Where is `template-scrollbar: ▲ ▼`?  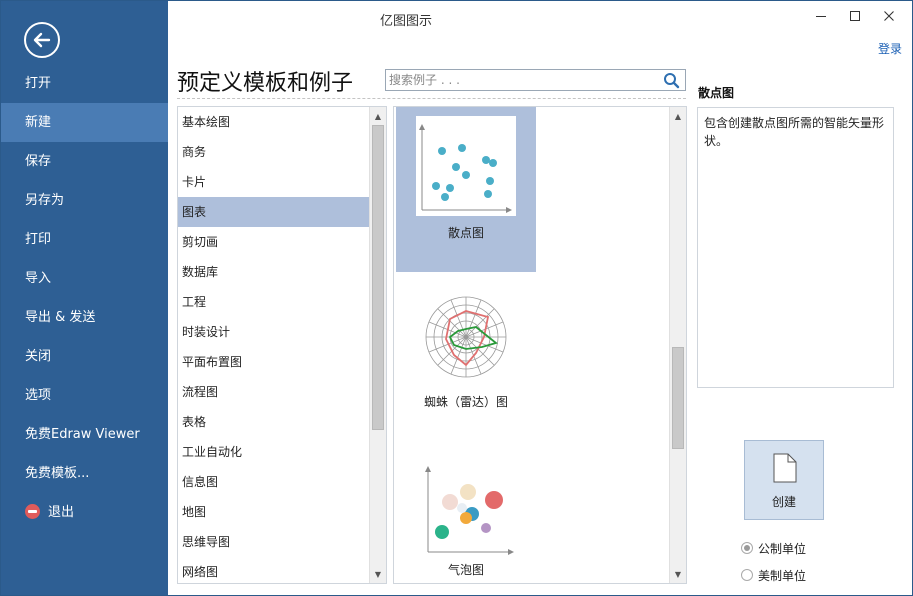
template-scrollbar: ▲ ▼ is located at coordinates (677, 345).